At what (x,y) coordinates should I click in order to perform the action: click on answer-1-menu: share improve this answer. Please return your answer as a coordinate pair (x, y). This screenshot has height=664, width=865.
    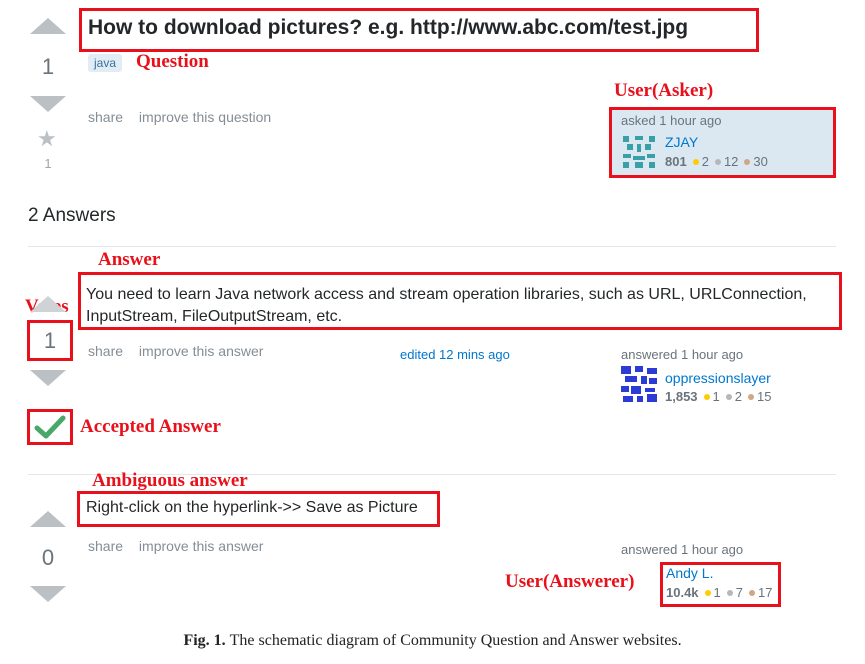
    Looking at the image, I should click on (181, 351).